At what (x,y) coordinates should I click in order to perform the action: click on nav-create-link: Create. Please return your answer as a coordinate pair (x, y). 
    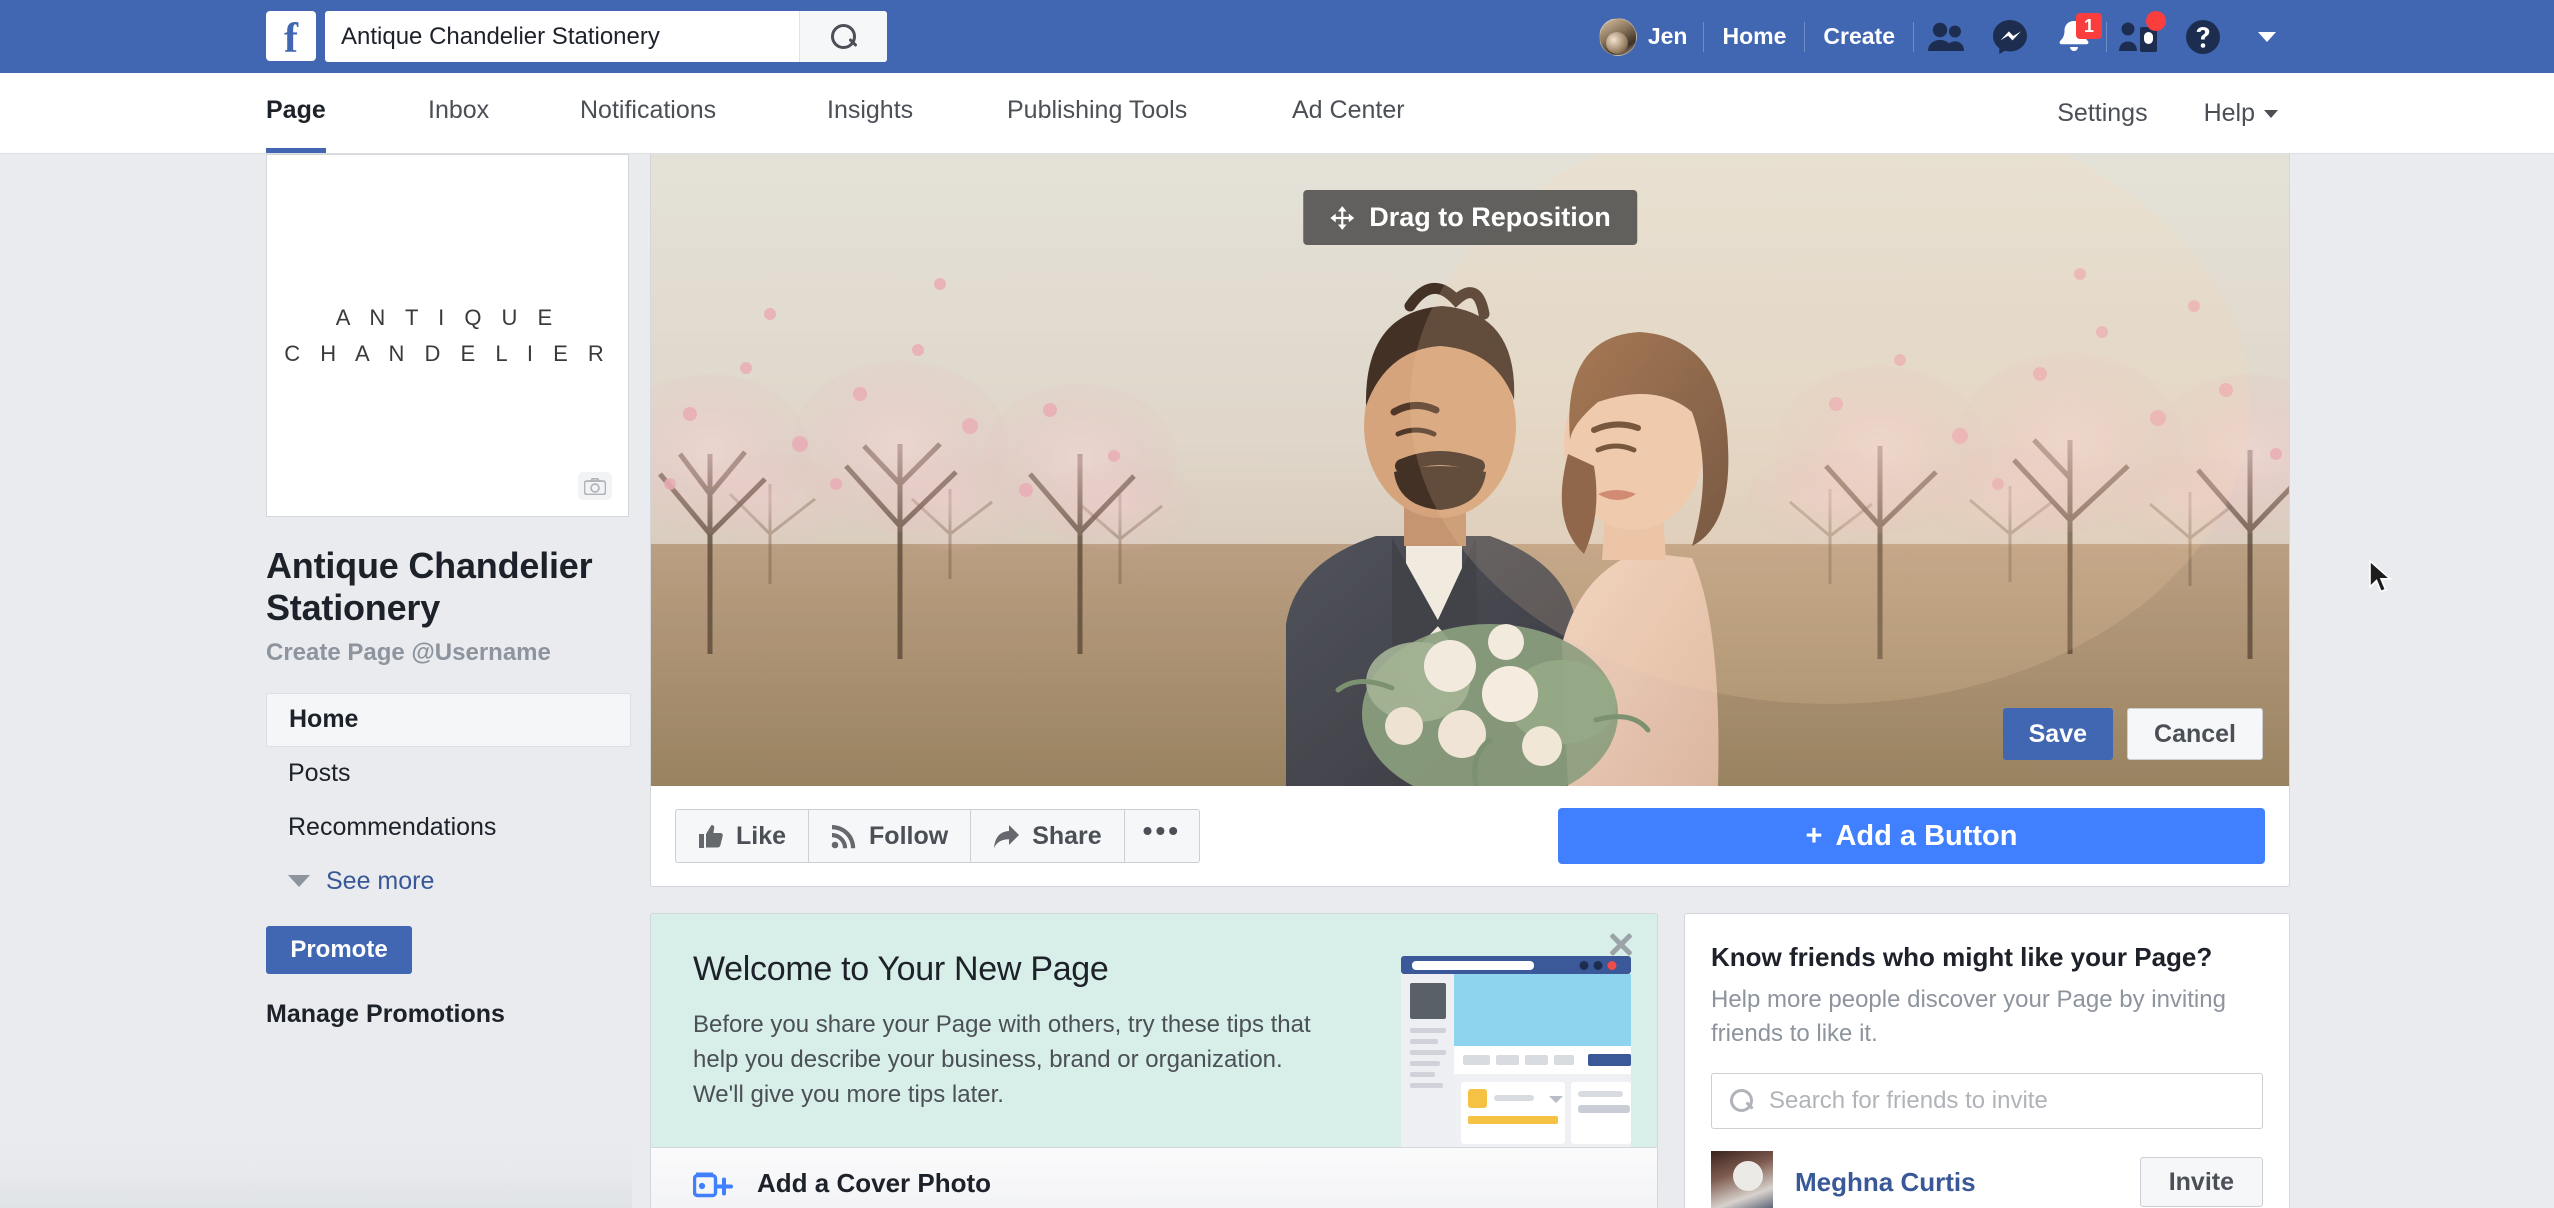
    Looking at the image, I should click on (1859, 36).